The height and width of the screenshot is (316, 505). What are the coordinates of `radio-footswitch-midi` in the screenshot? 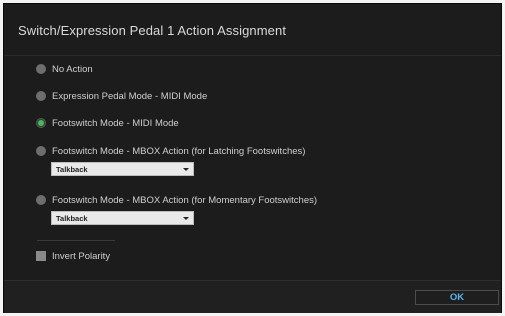 It's located at (41, 123).